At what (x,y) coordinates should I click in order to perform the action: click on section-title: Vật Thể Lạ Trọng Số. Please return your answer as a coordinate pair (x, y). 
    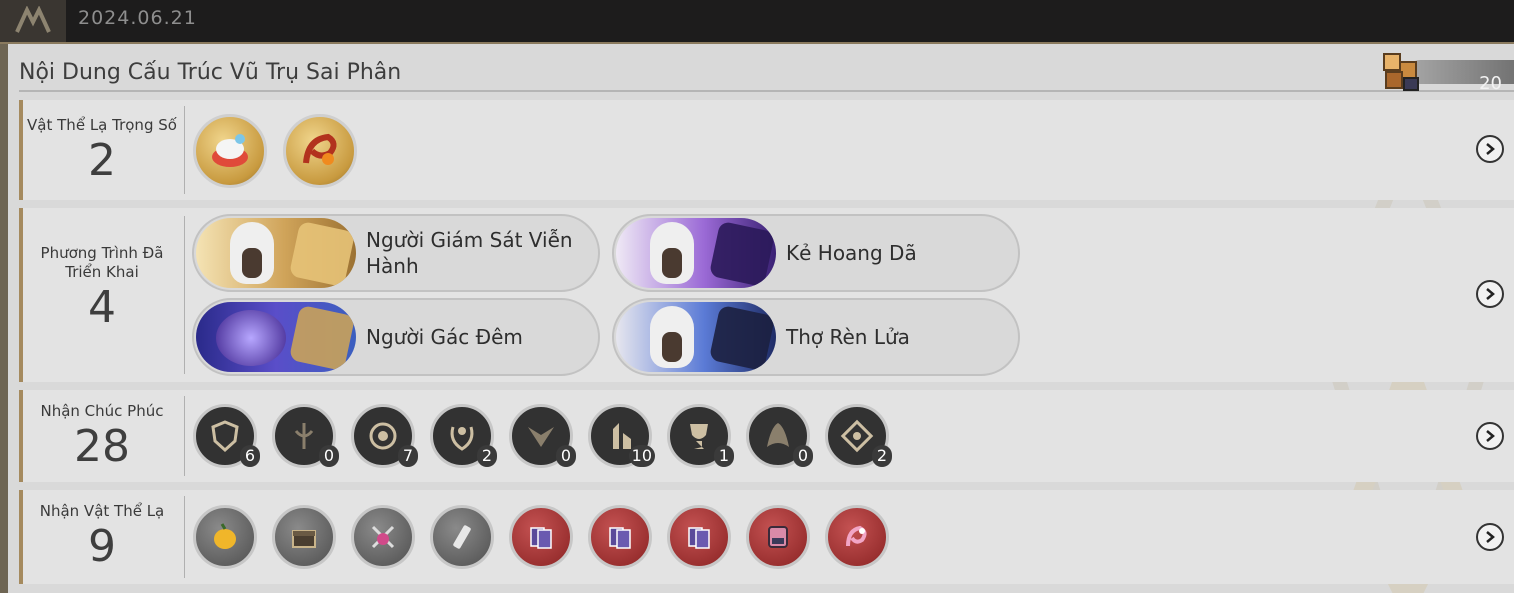
    Looking at the image, I should click on (102, 125).